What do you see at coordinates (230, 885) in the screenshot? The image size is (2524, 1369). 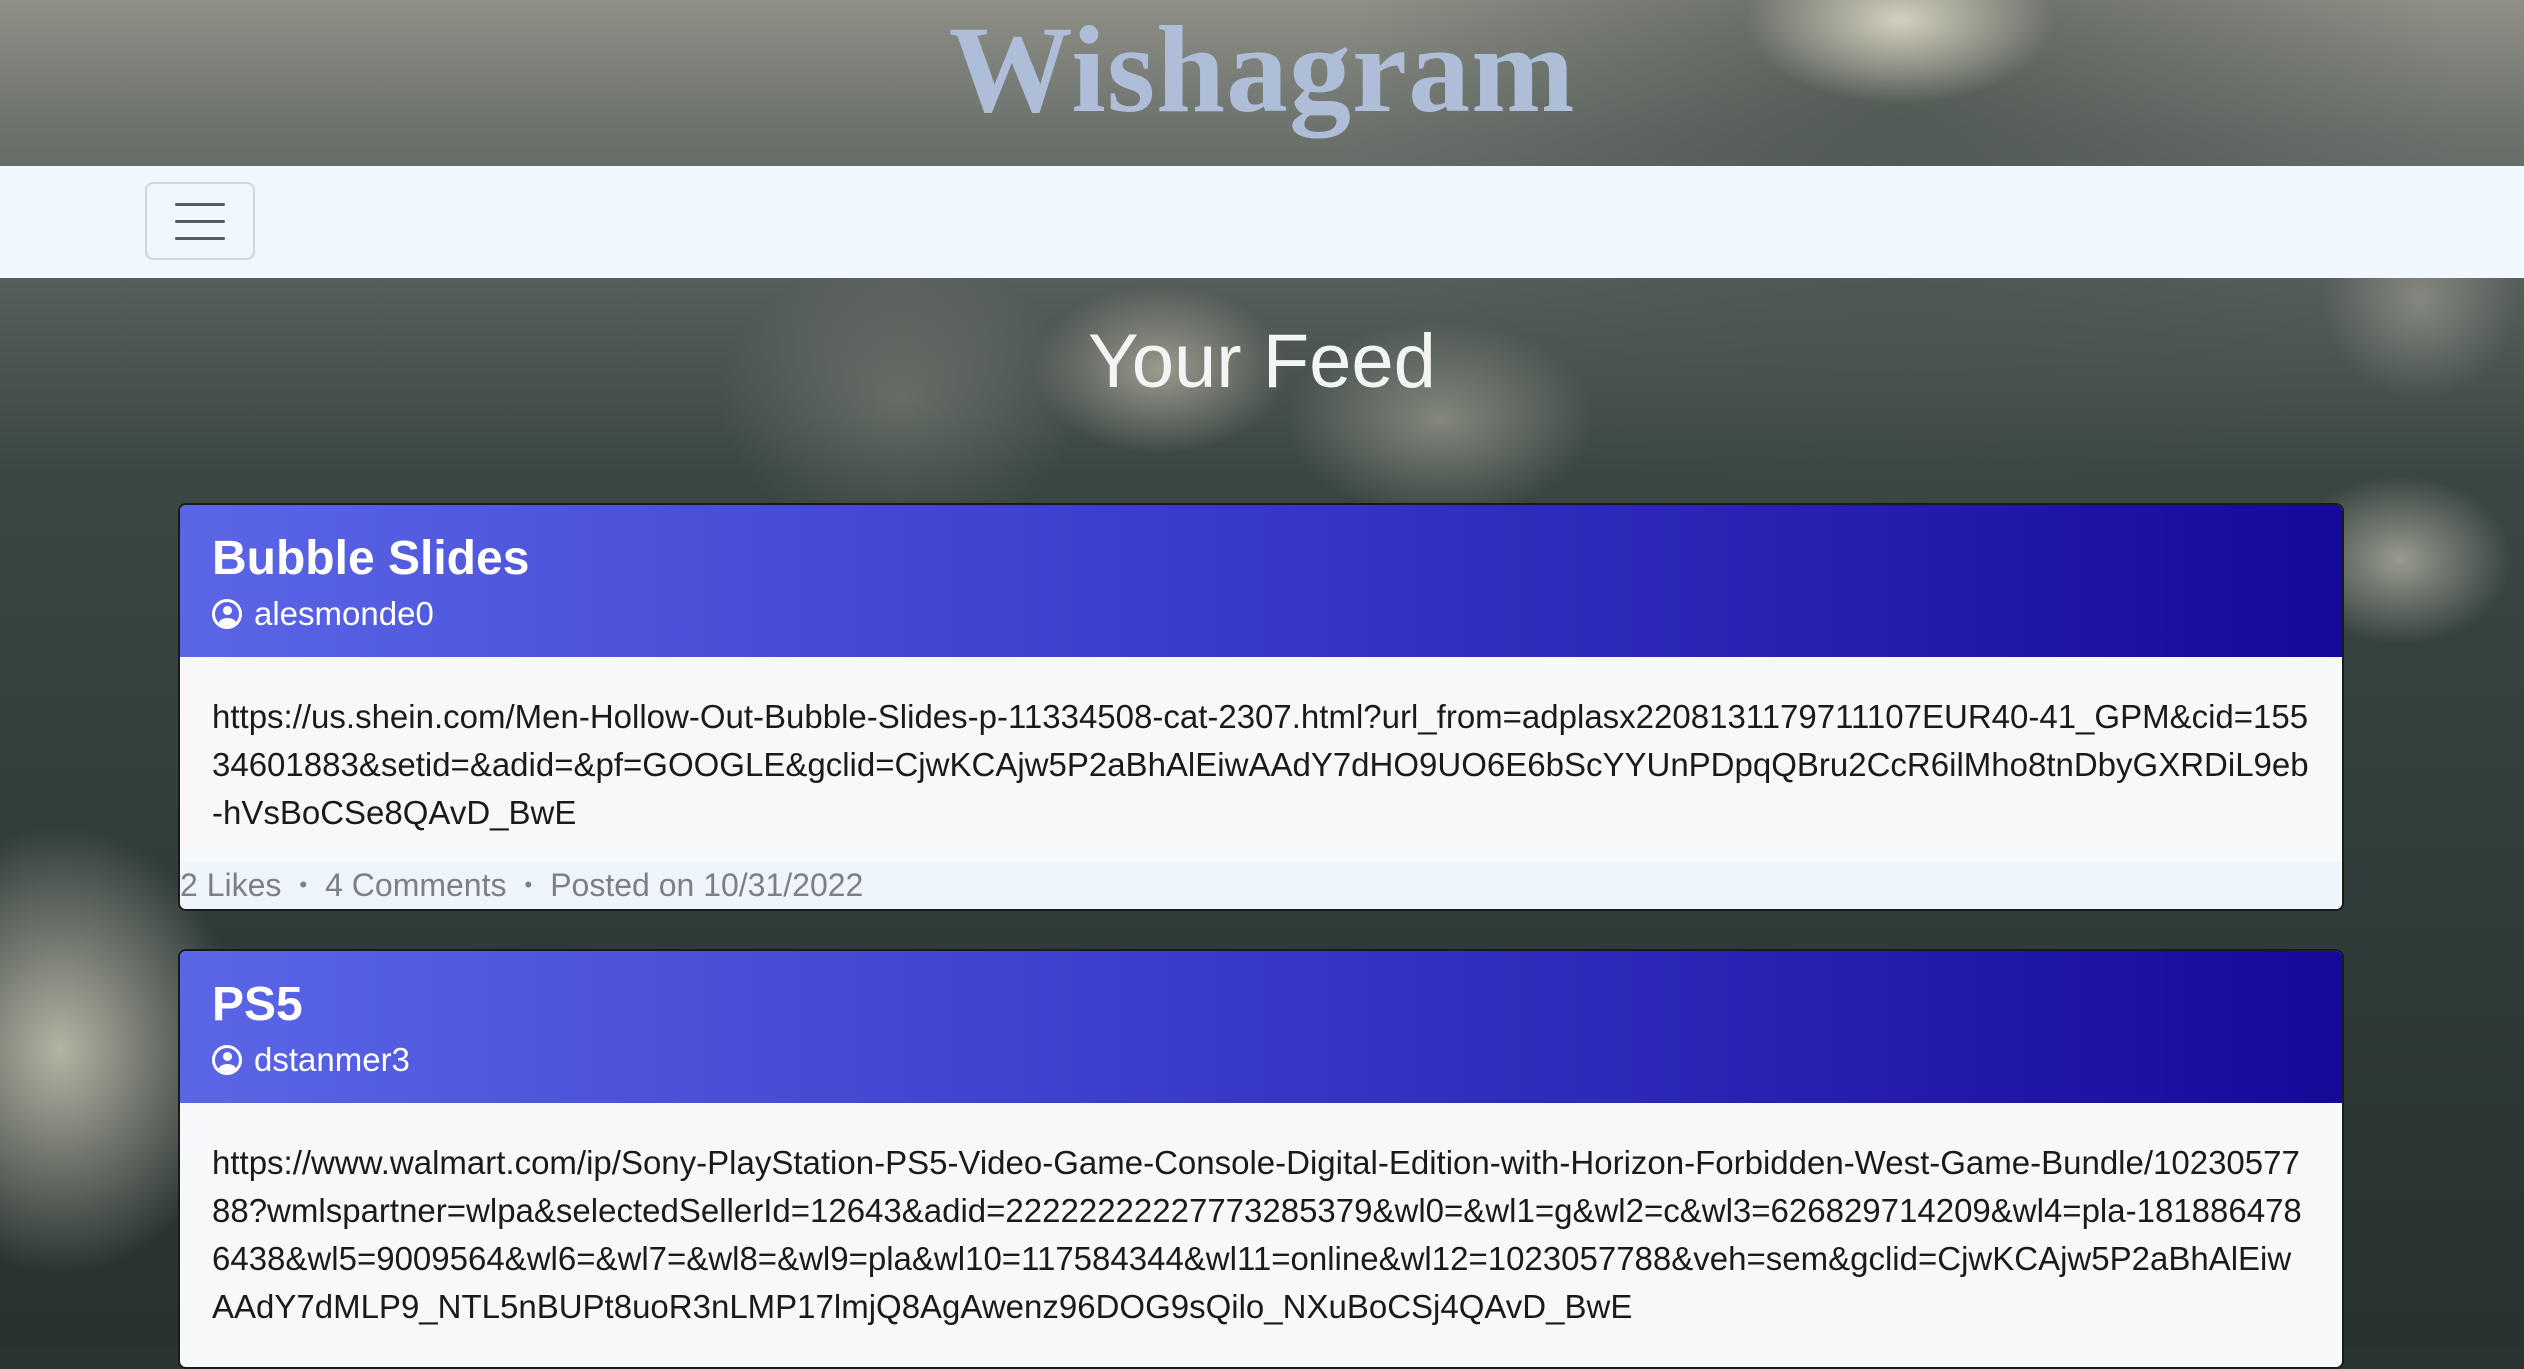 I see `likes-count: 2 Likes` at bounding box center [230, 885].